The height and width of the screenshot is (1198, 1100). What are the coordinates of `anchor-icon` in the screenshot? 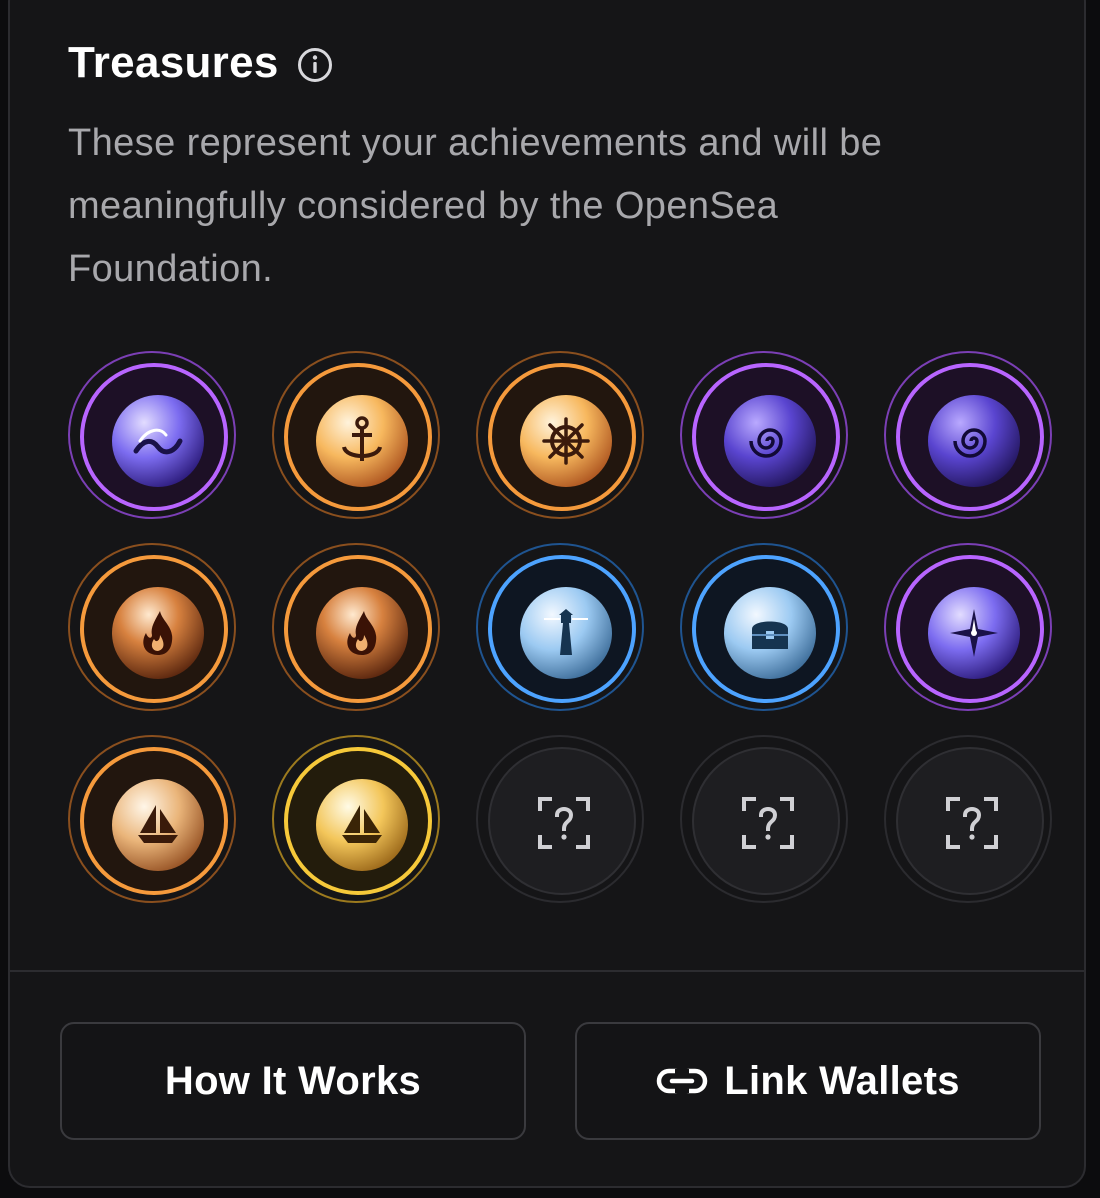 It's located at (362, 438).